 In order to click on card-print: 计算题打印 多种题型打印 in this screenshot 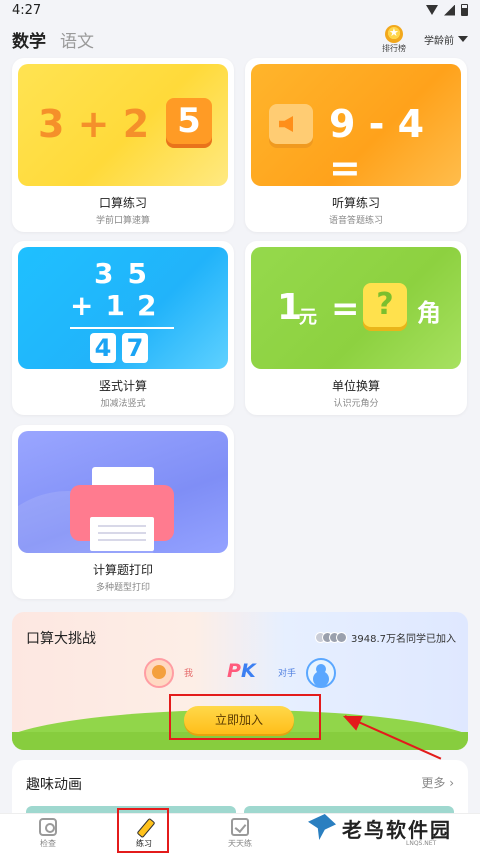, I will do `click(123, 512)`.